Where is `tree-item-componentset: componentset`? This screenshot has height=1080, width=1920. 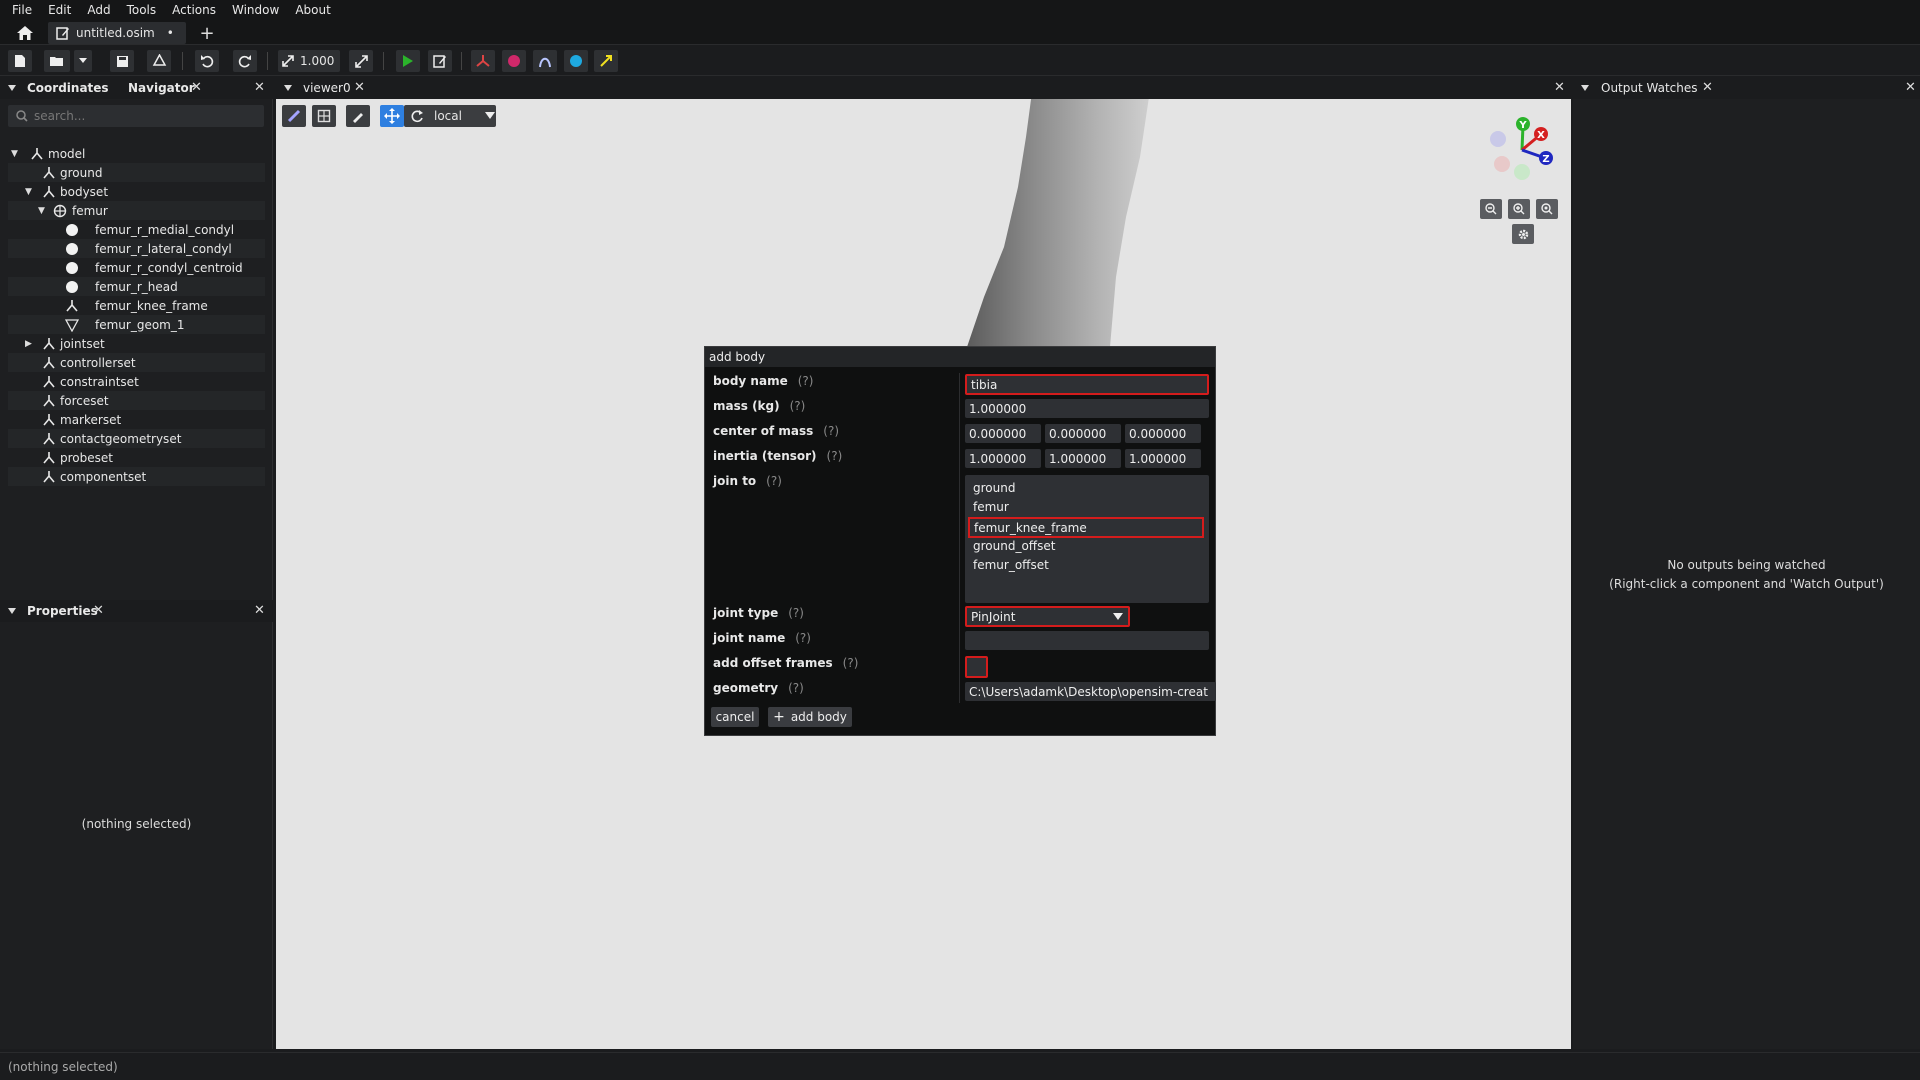
tree-item-componentset: componentset is located at coordinates (136, 476).